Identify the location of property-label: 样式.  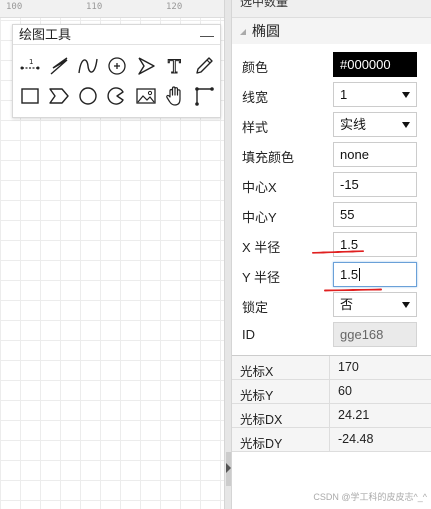
(255, 127).